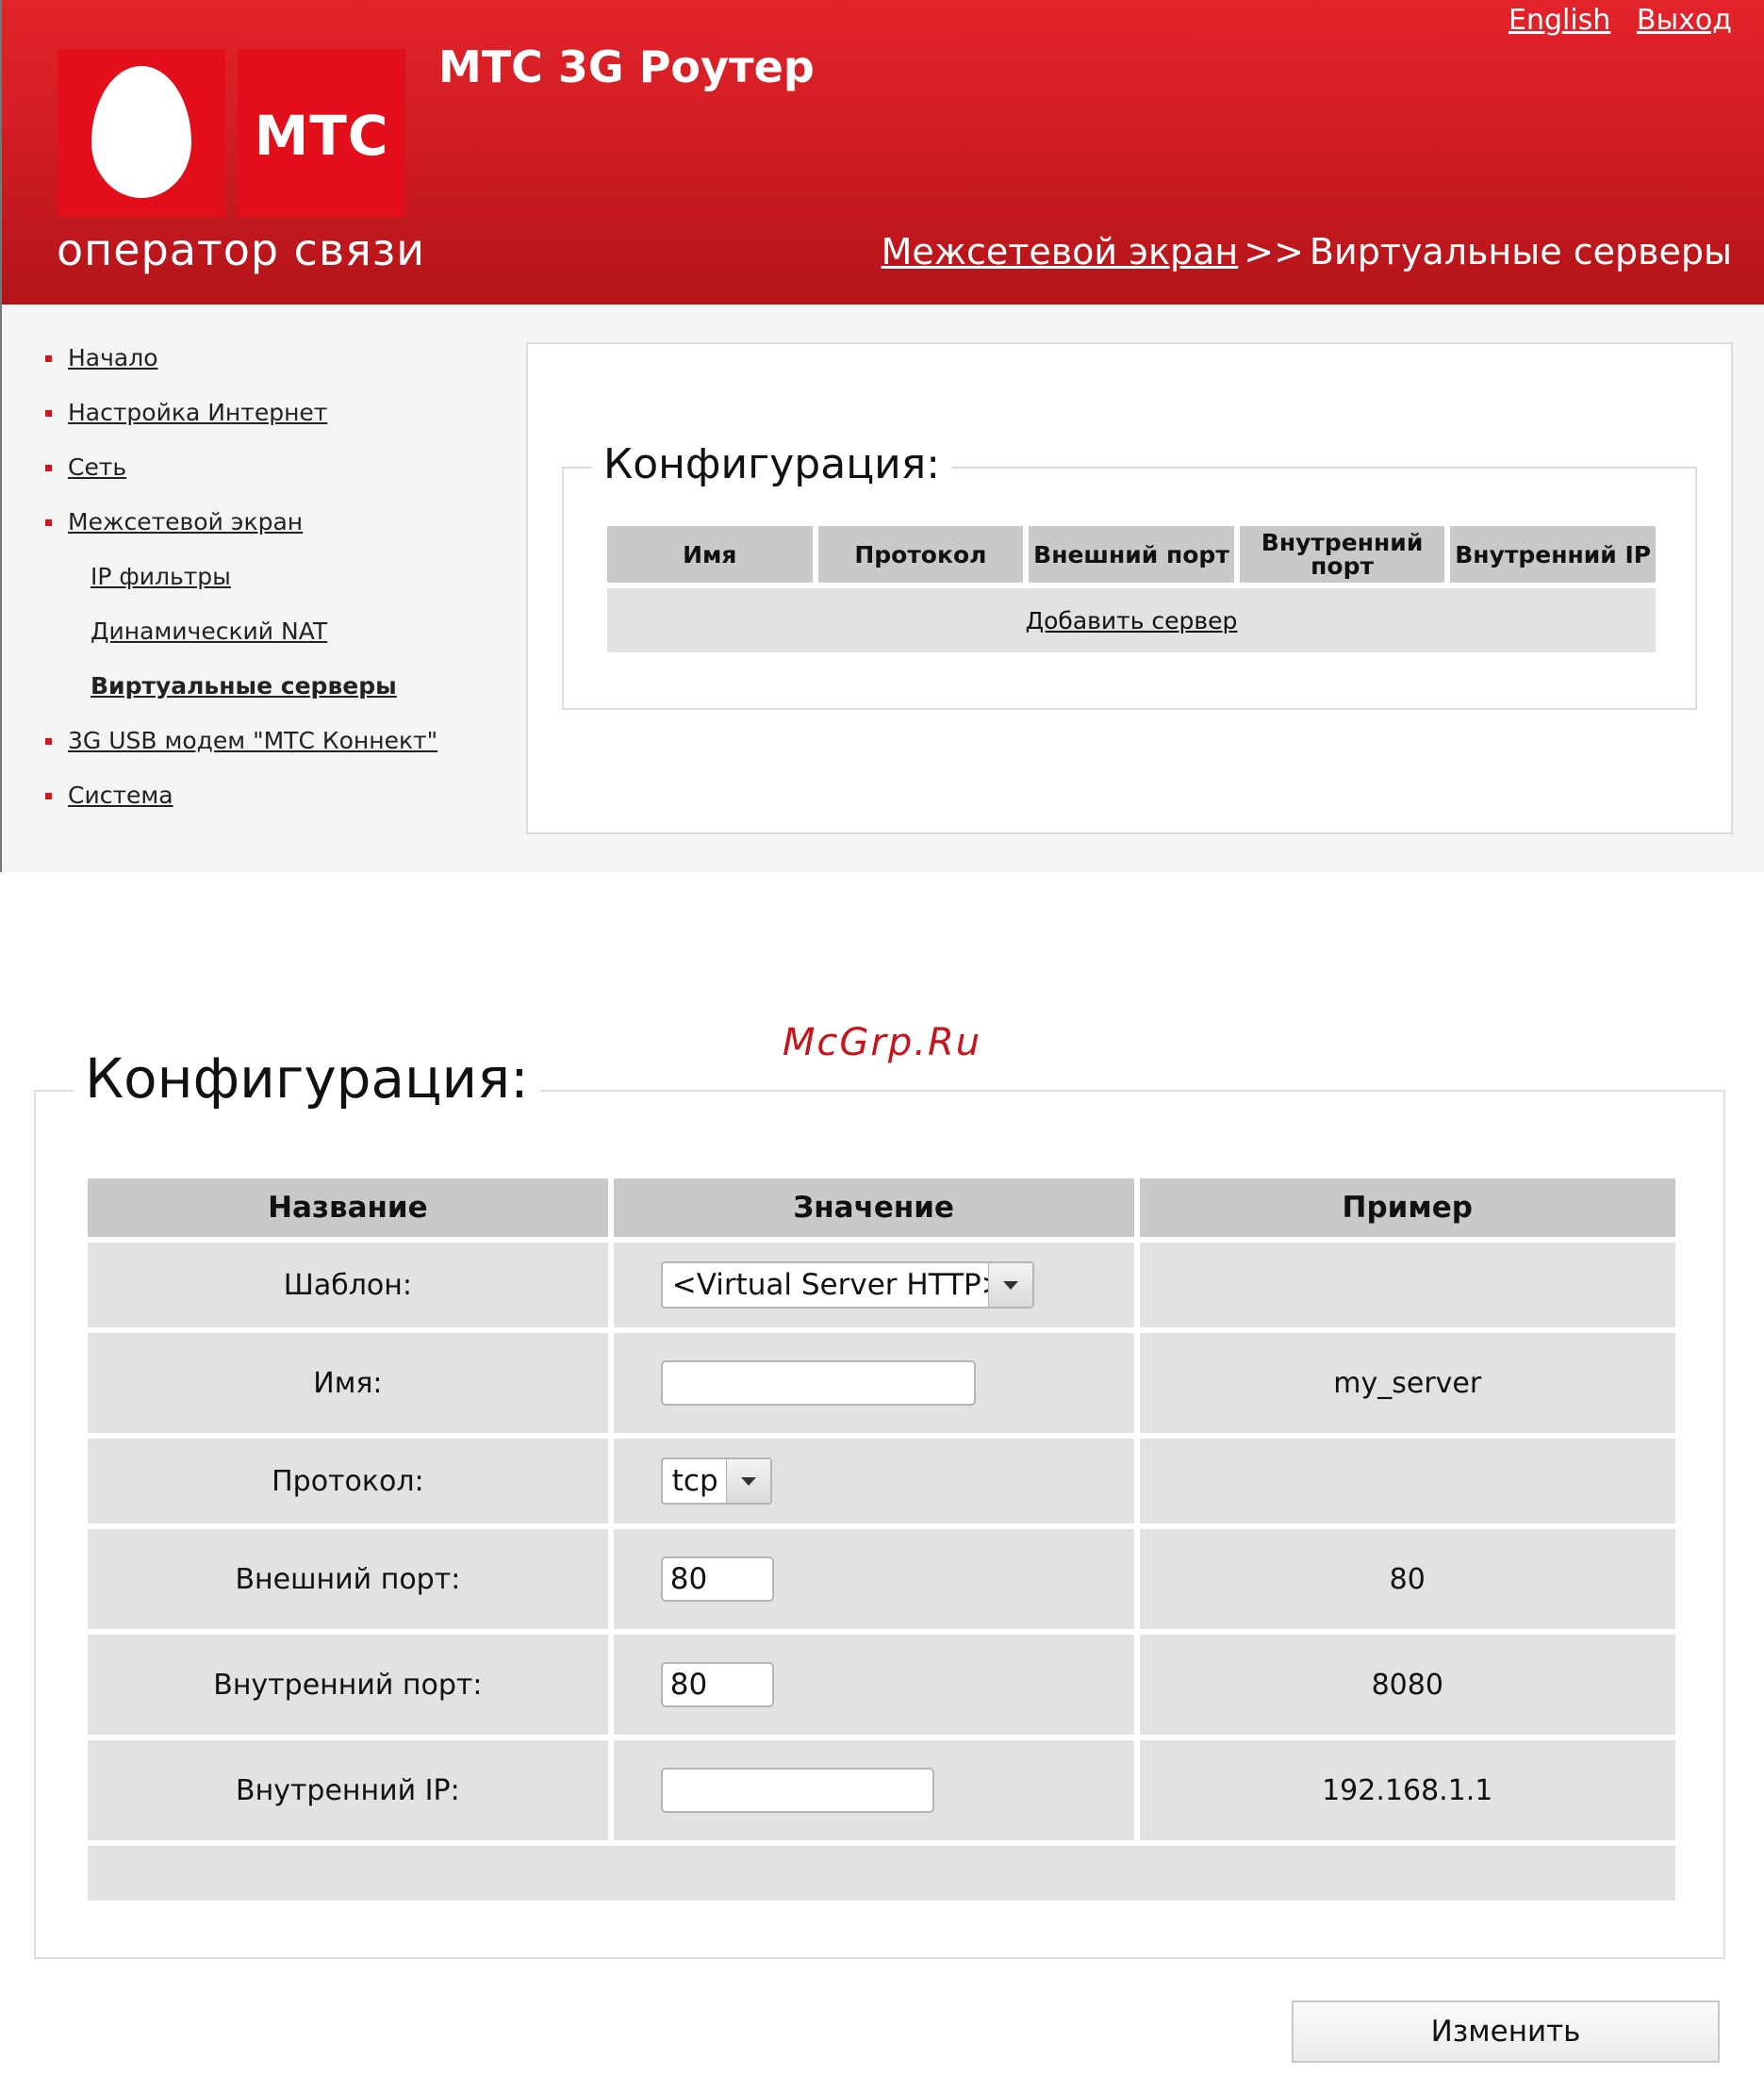 This screenshot has height=2091, width=1764. What do you see at coordinates (348, 1579) in the screenshot?
I see `row-label: Внешний порт:` at bounding box center [348, 1579].